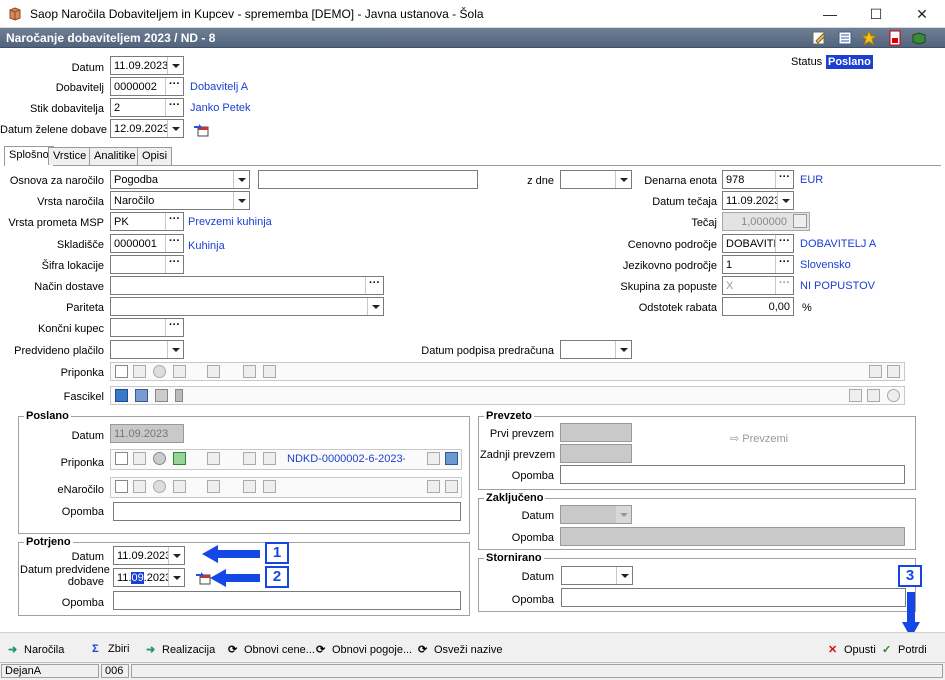 Image resolution: width=945 pixels, height=680 pixels. Describe the element at coordinates (180, 649) in the screenshot. I see `realizacija-button: ➜ Realizacija` at that location.